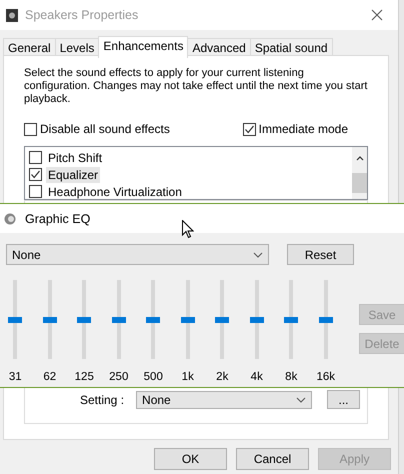 The image size is (404, 474). What do you see at coordinates (360, 158) in the screenshot?
I see `scroll-up-icon` at bounding box center [360, 158].